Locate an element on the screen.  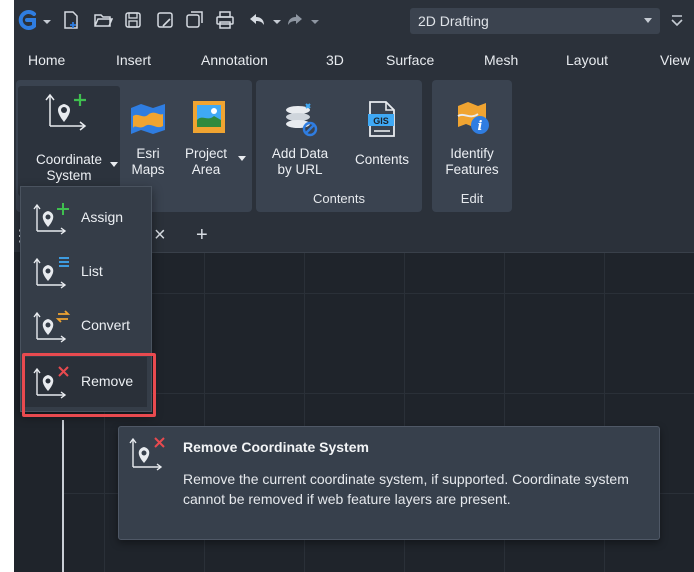
coordinate-system-button: Coordinate System is located at coordinates (69, 141).